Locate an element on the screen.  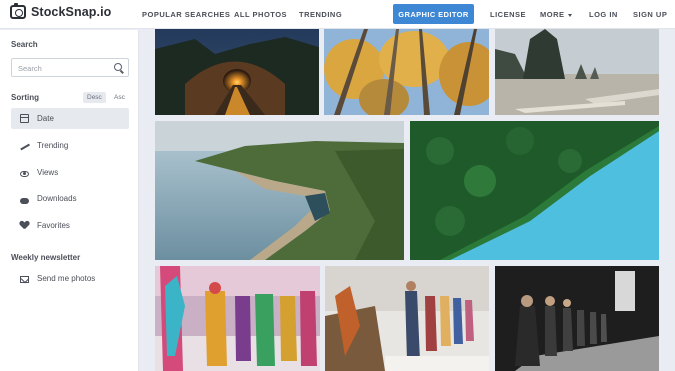
sort-item-trending: Trending is located at coordinates (70, 145).